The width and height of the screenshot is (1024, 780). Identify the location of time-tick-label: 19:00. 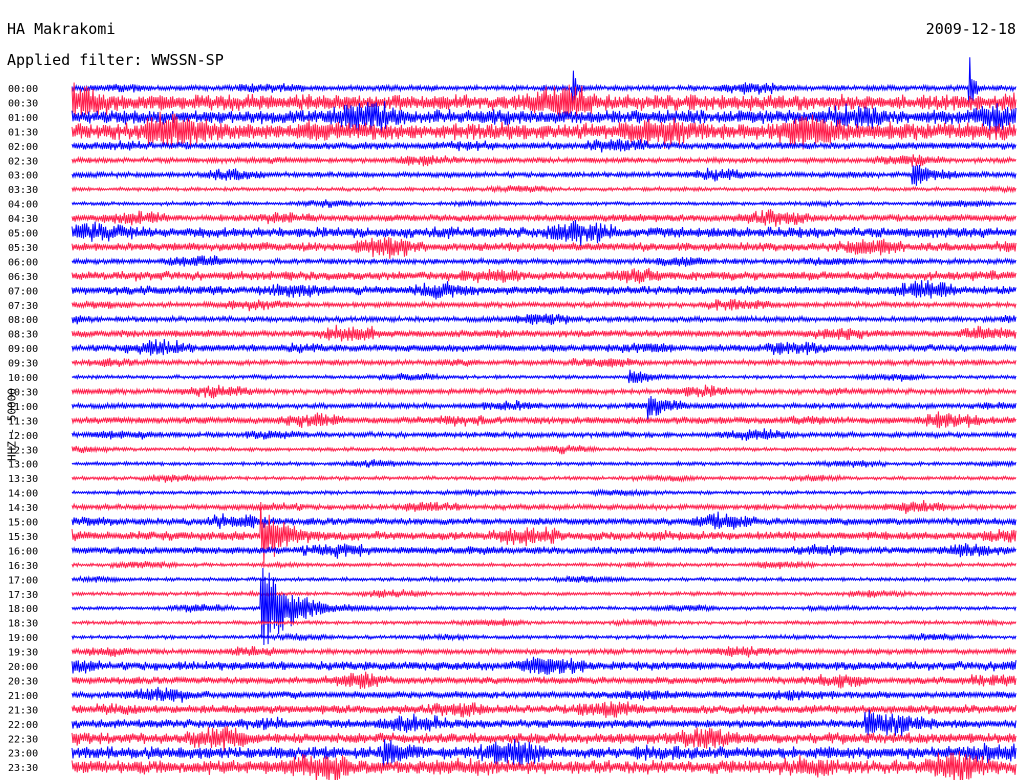
(23, 638).